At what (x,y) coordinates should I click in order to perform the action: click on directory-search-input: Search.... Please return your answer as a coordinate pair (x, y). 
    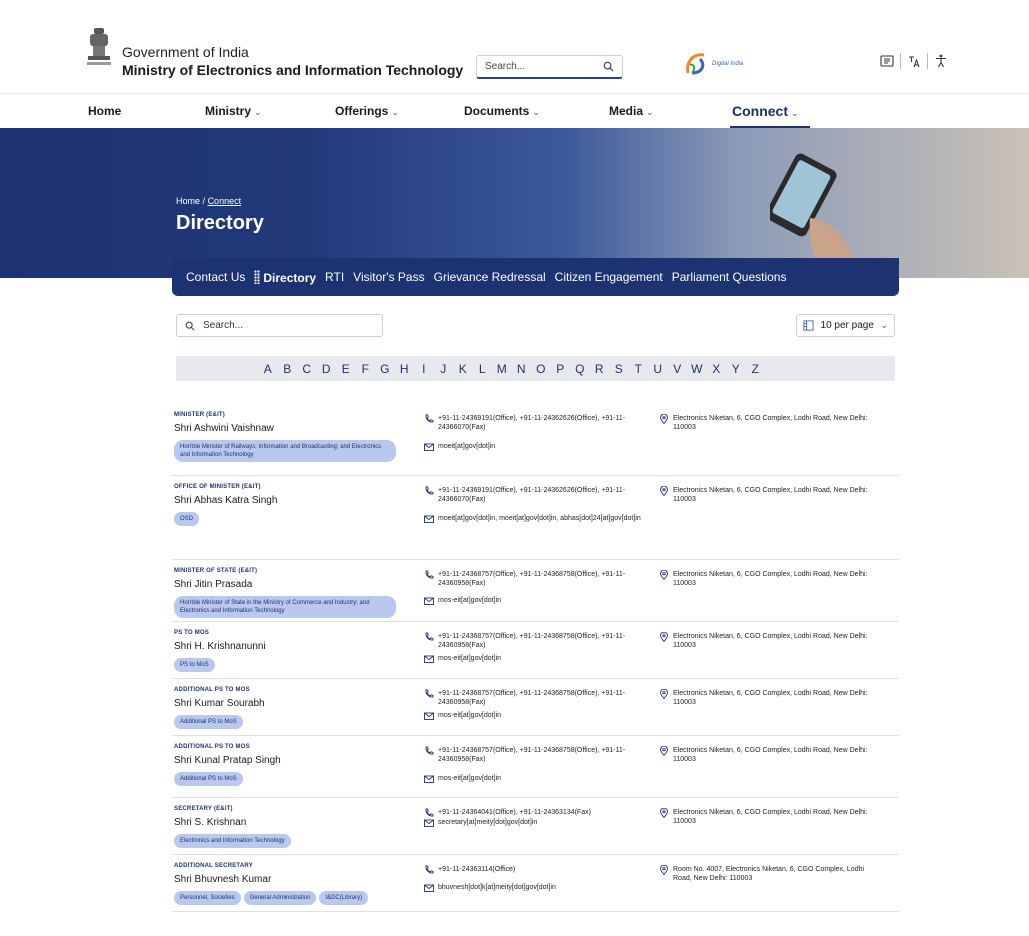
    Looking at the image, I should click on (279, 325).